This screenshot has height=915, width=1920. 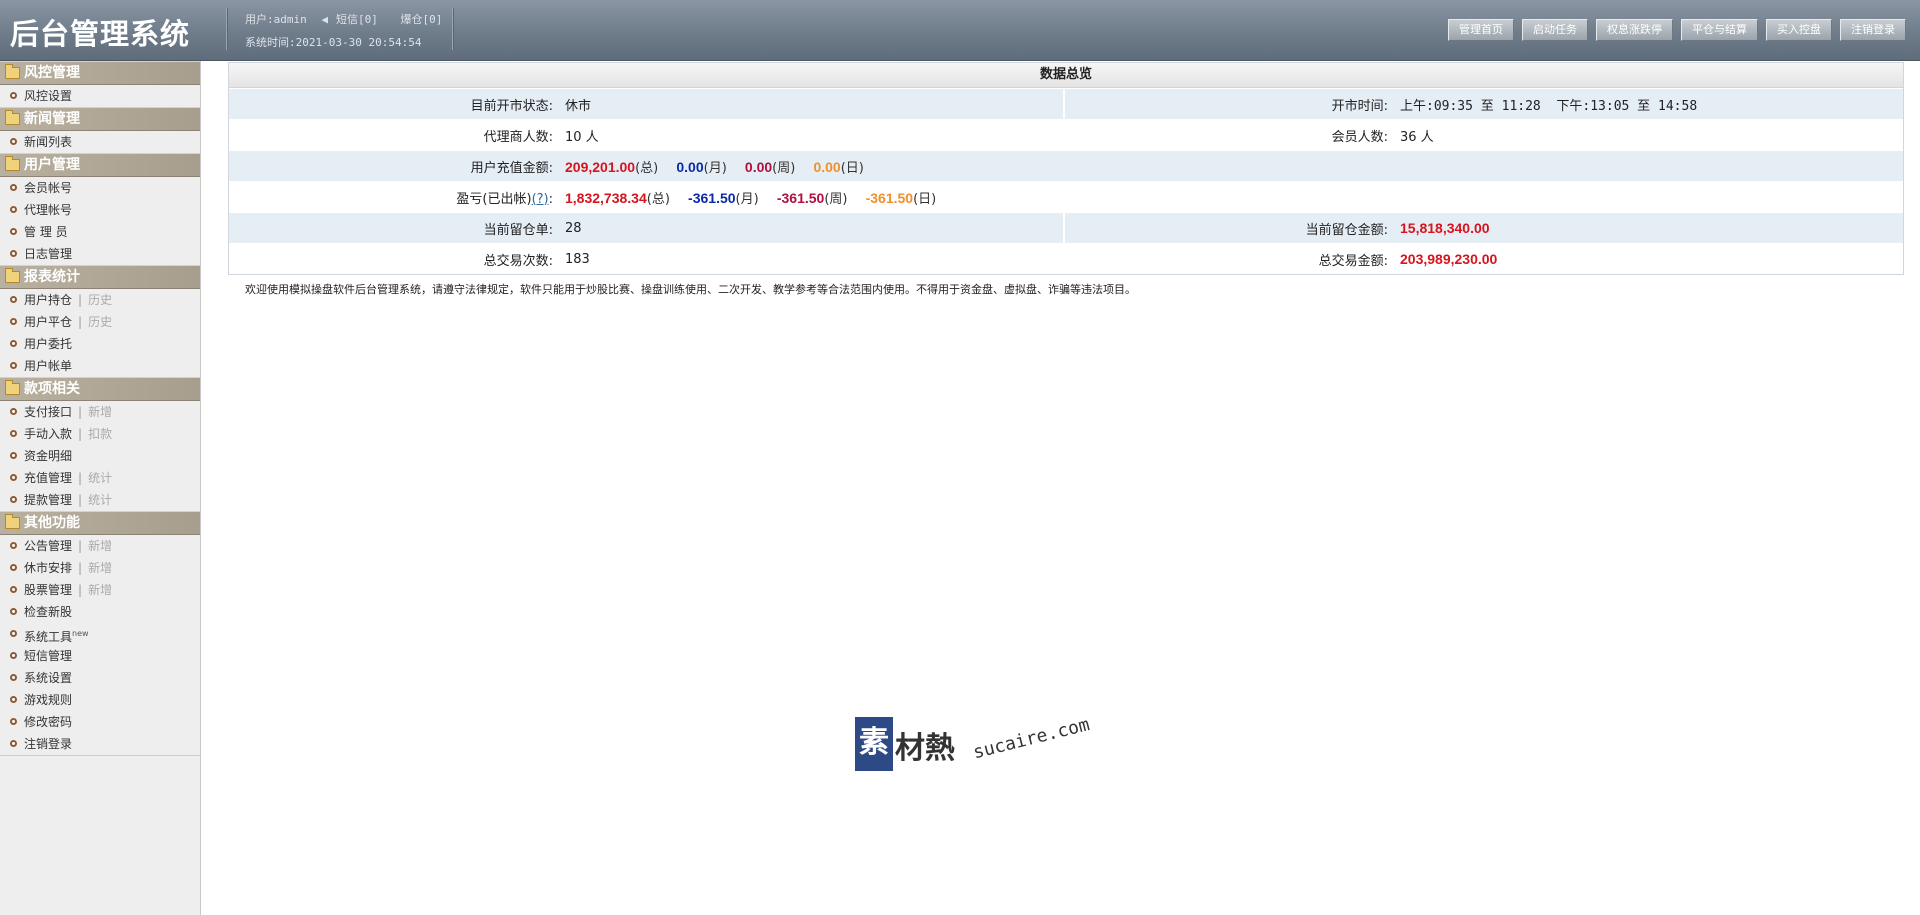 I want to click on agents-label: 代理商人数:, so click(x=394, y=135).